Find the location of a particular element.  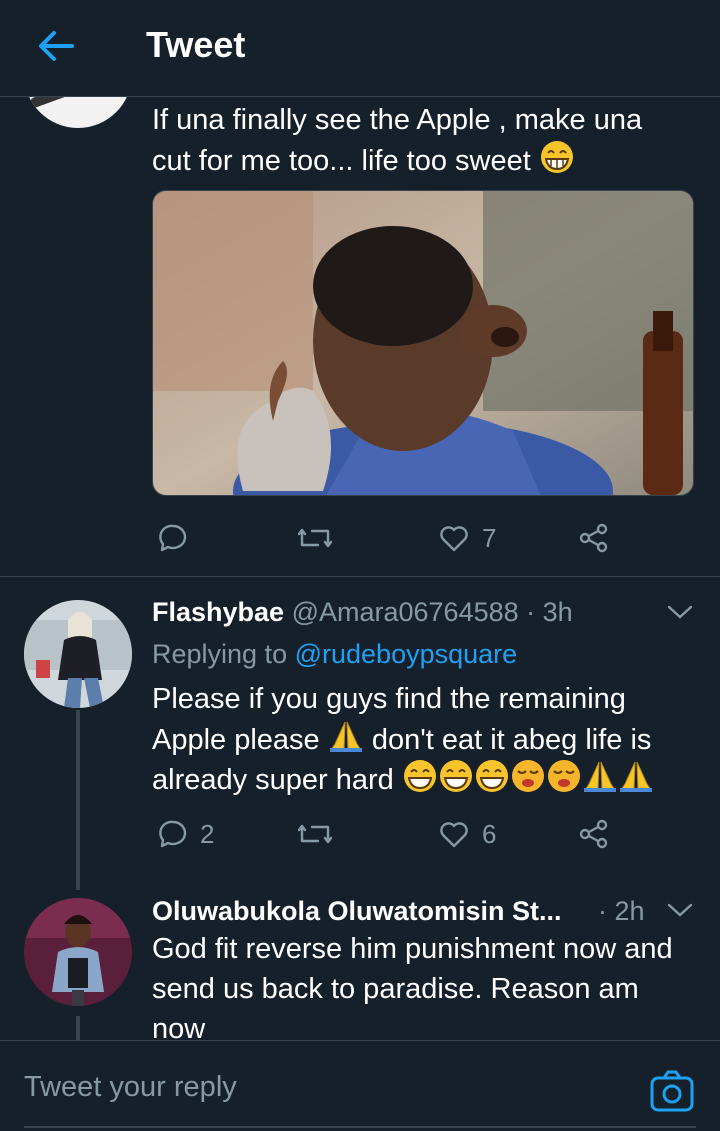

reply-button is located at coordinates (173, 538).